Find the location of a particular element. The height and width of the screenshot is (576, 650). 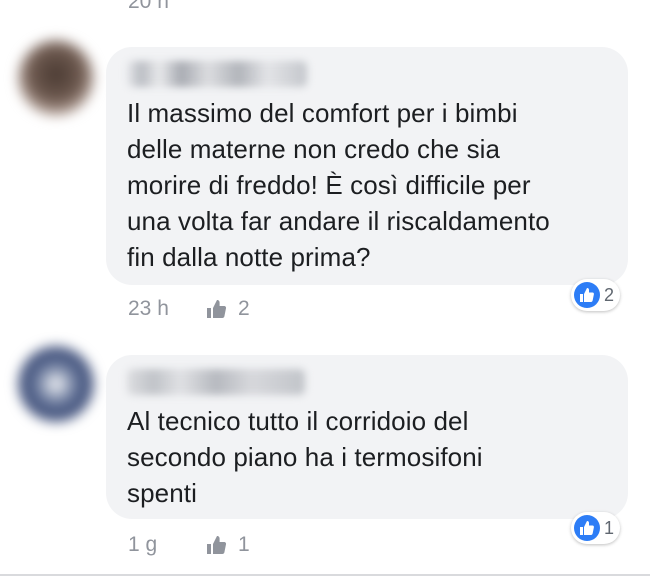

reactions-summary: 2 is located at coordinates (596, 295).